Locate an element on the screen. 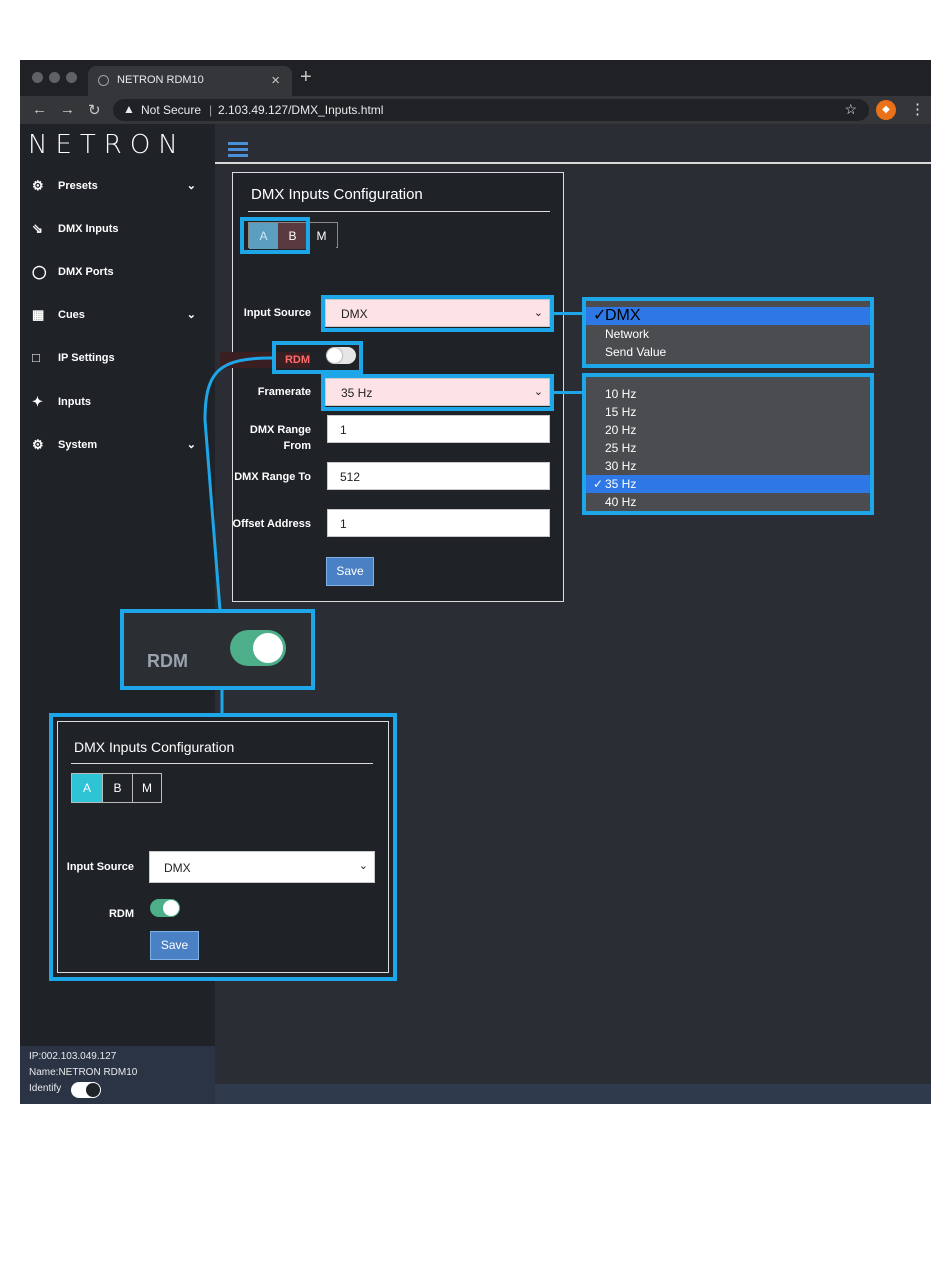  close-window-dot is located at coordinates (37, 77).